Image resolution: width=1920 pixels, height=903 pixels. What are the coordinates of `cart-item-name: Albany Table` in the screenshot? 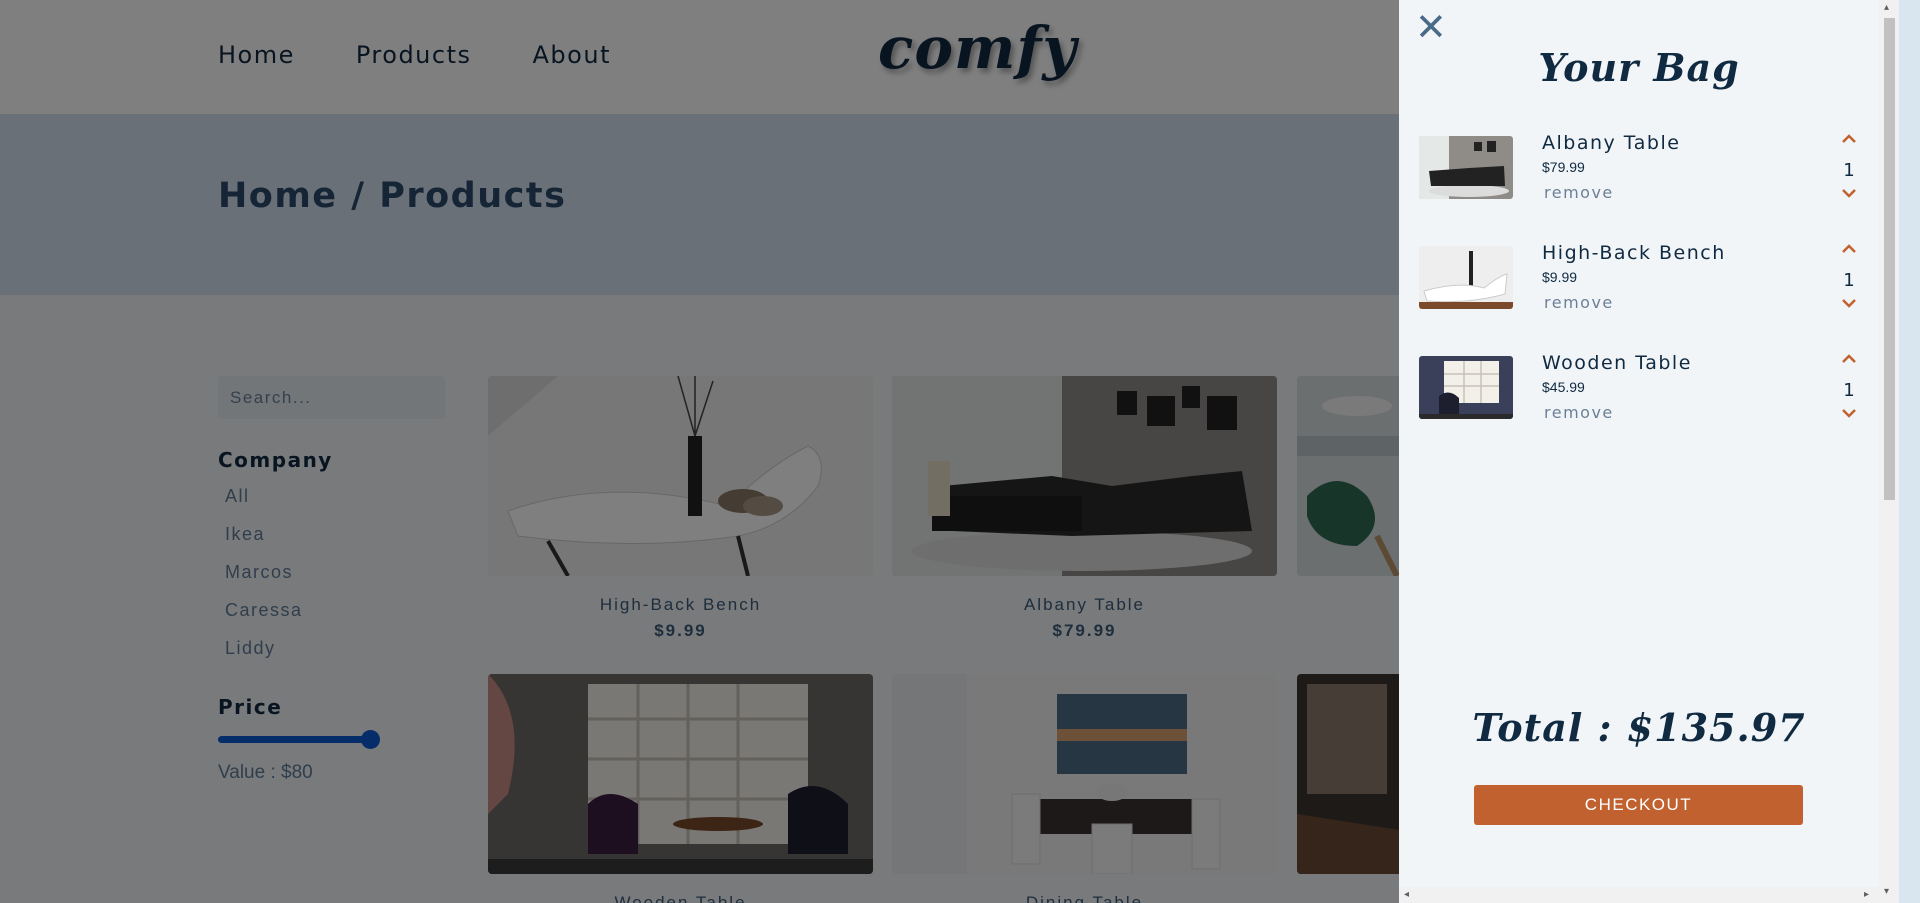 It's located at (1611, 143).